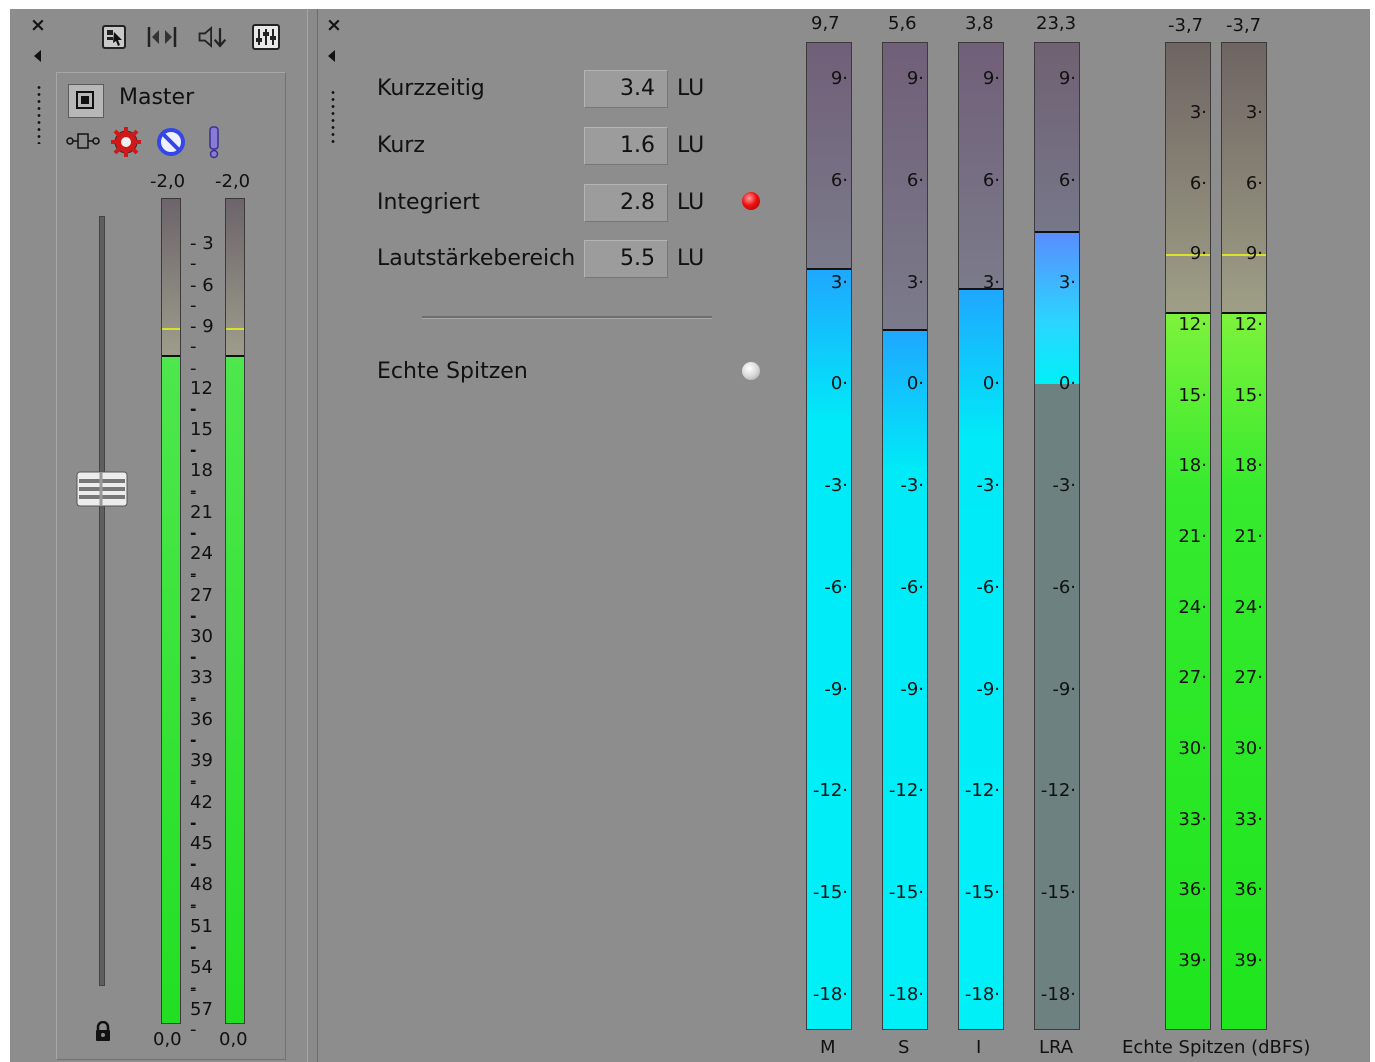  I want to click on meter-s: 9· 6· 3· 0· -3· -6· -9· -12· -15· -18·, so click(905, 536).